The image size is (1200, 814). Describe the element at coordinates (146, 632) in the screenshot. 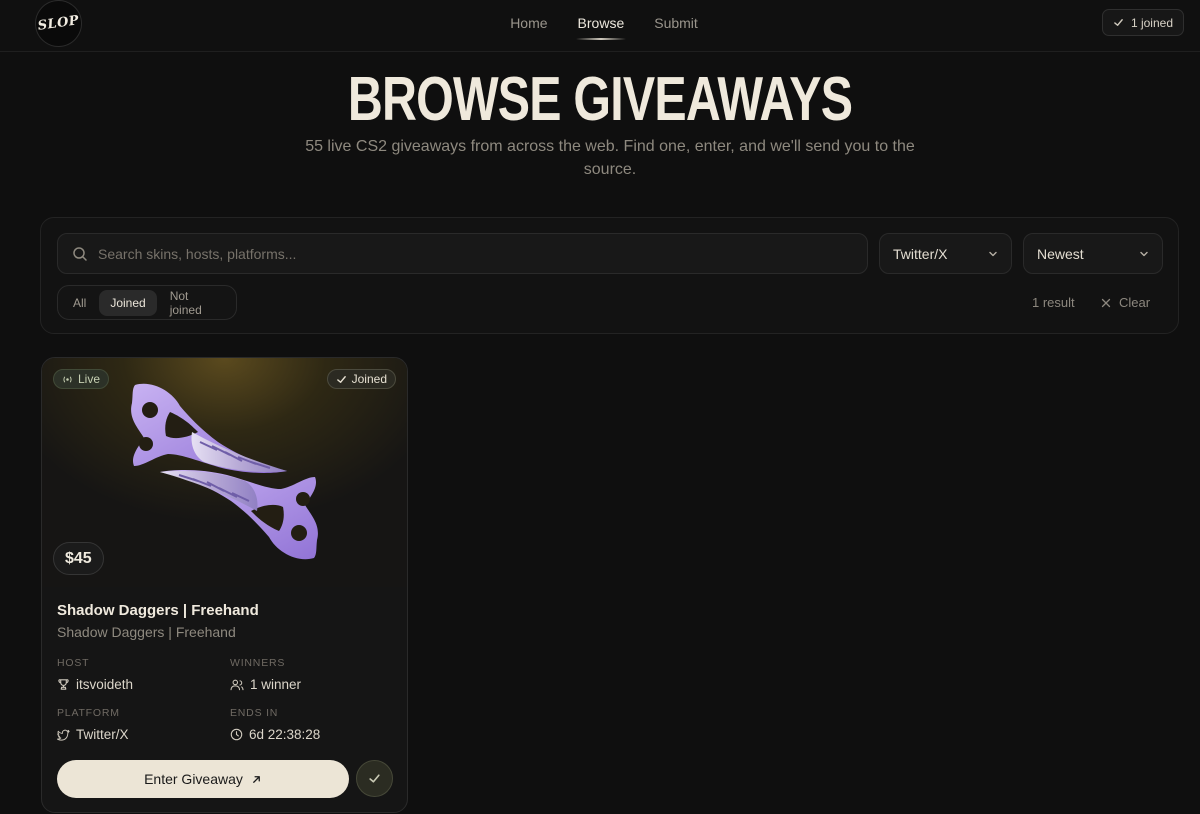

I see `card-subtitle: Shadow Daggers | Freehand` at that location.